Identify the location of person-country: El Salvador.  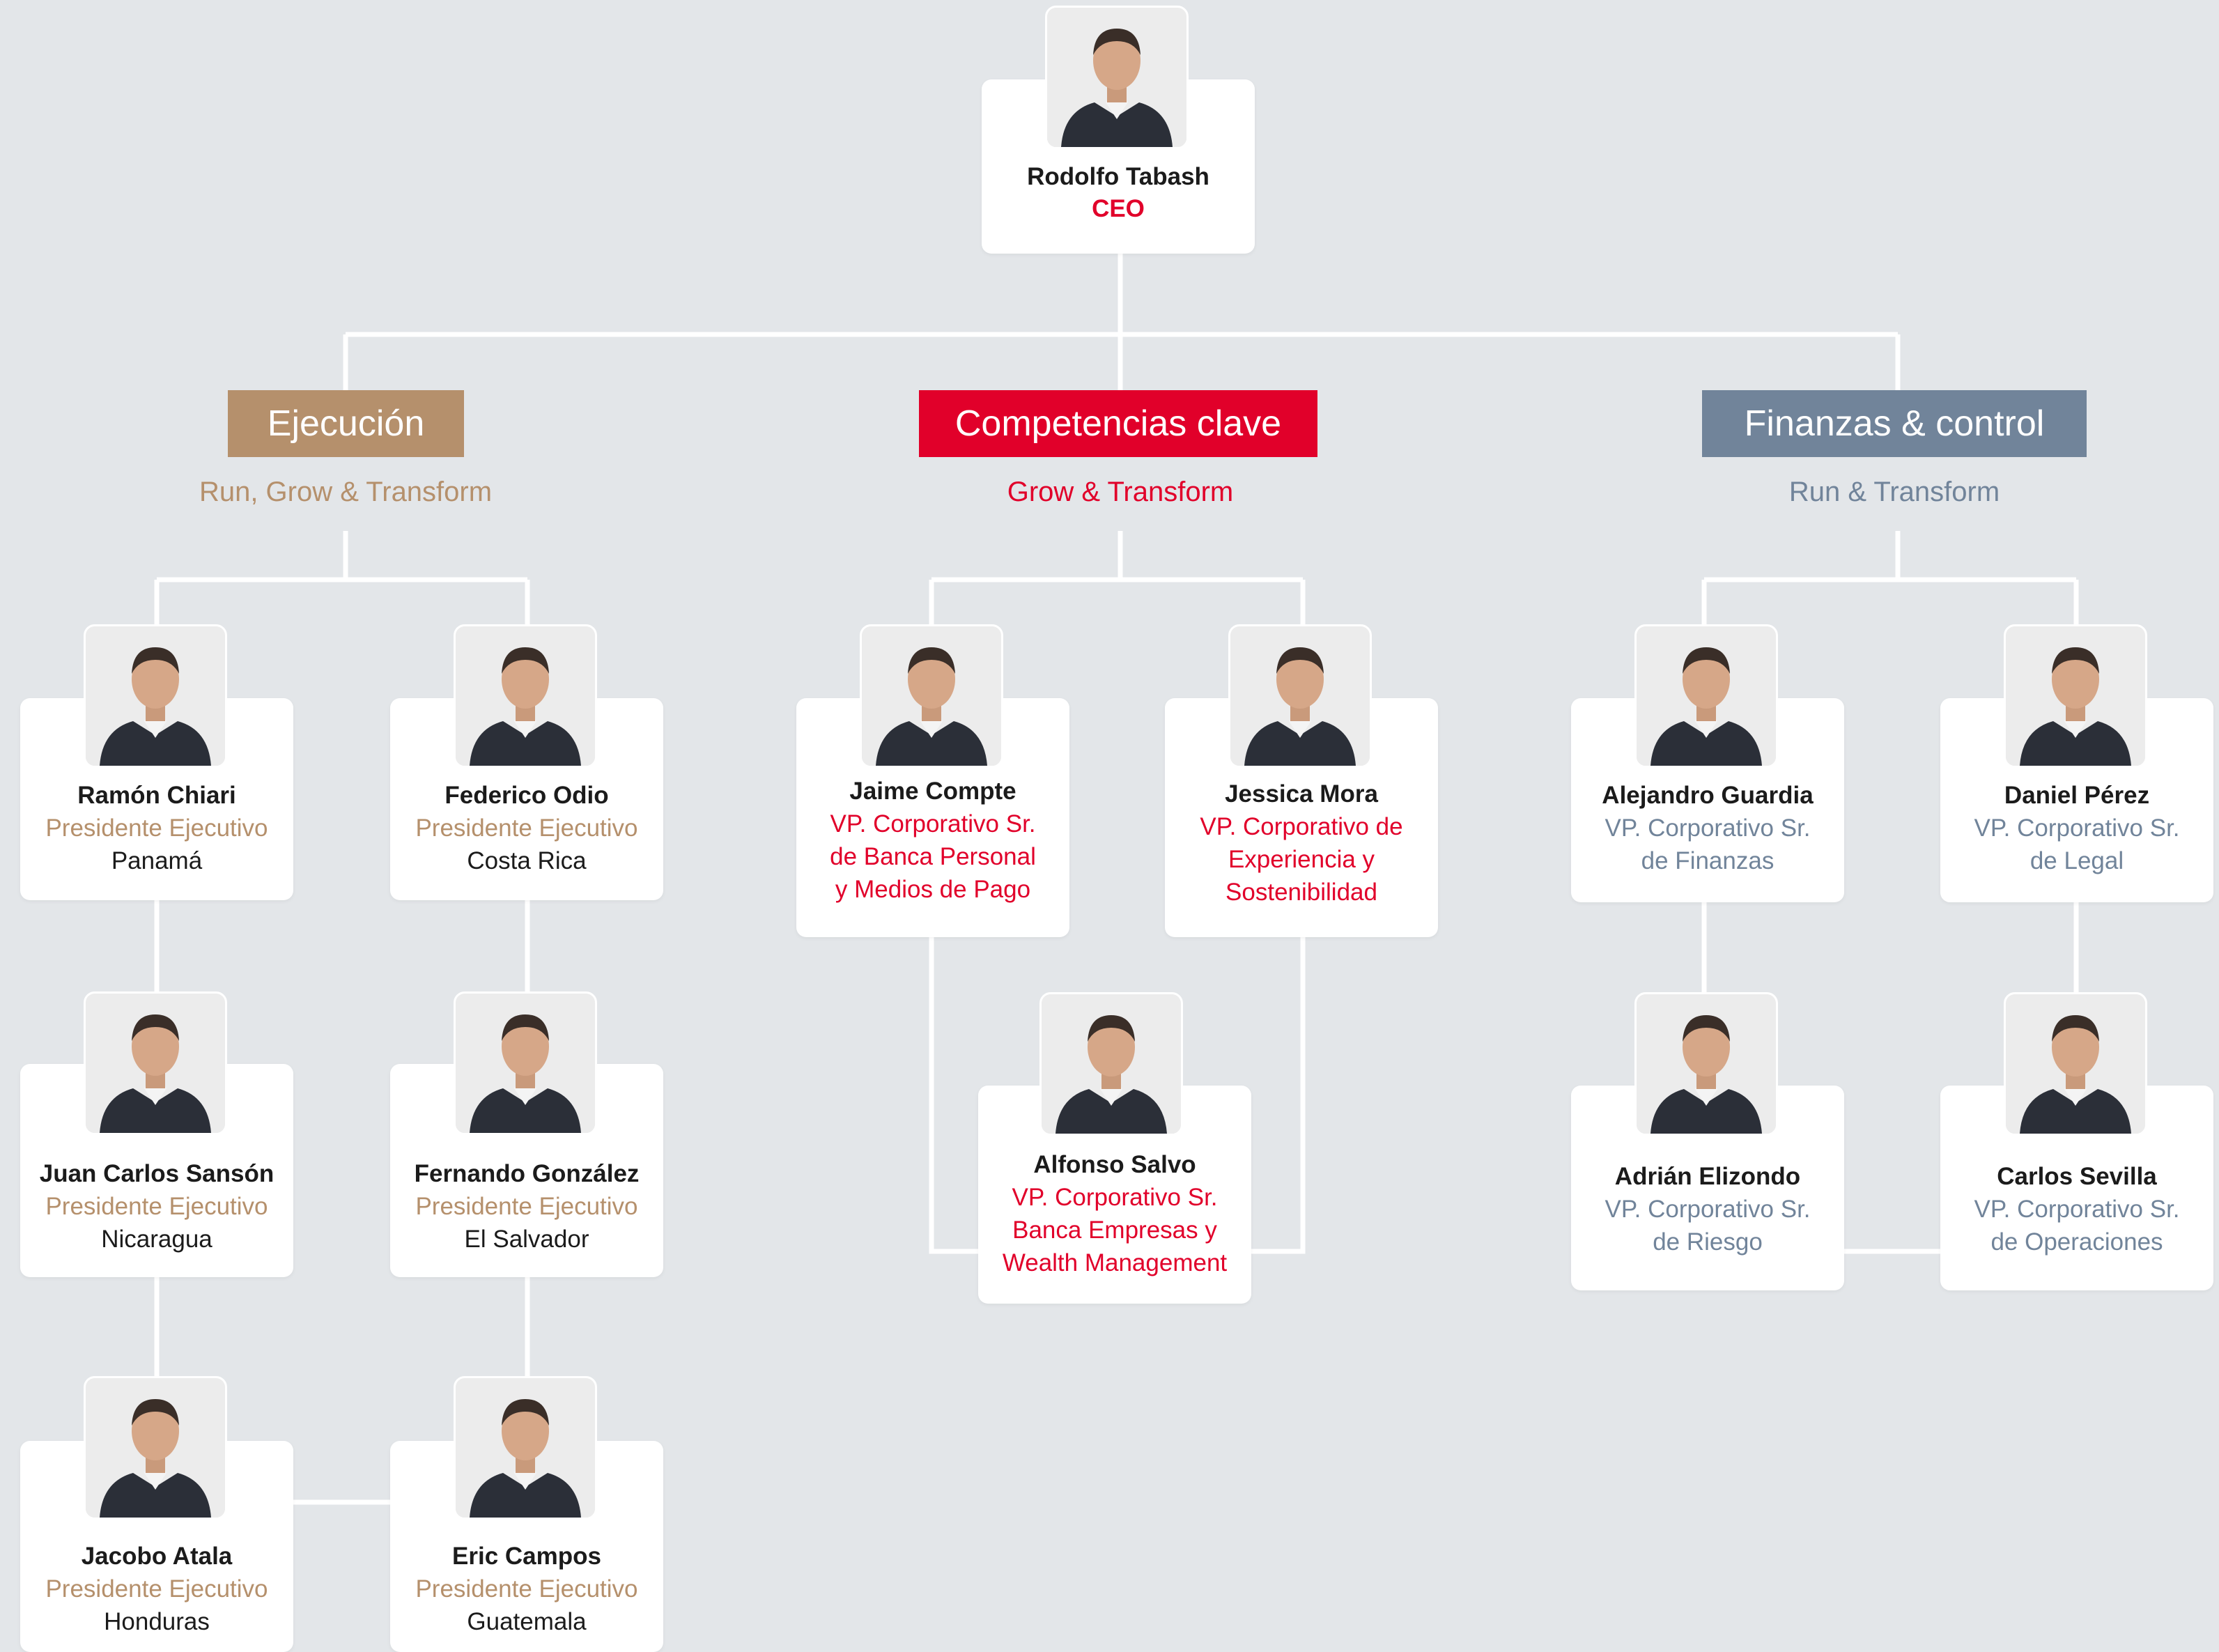
(526, 1239).